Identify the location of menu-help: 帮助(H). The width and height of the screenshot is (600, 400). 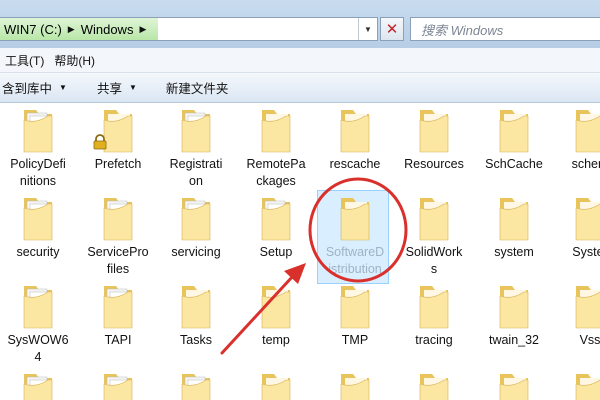
(74, 60).